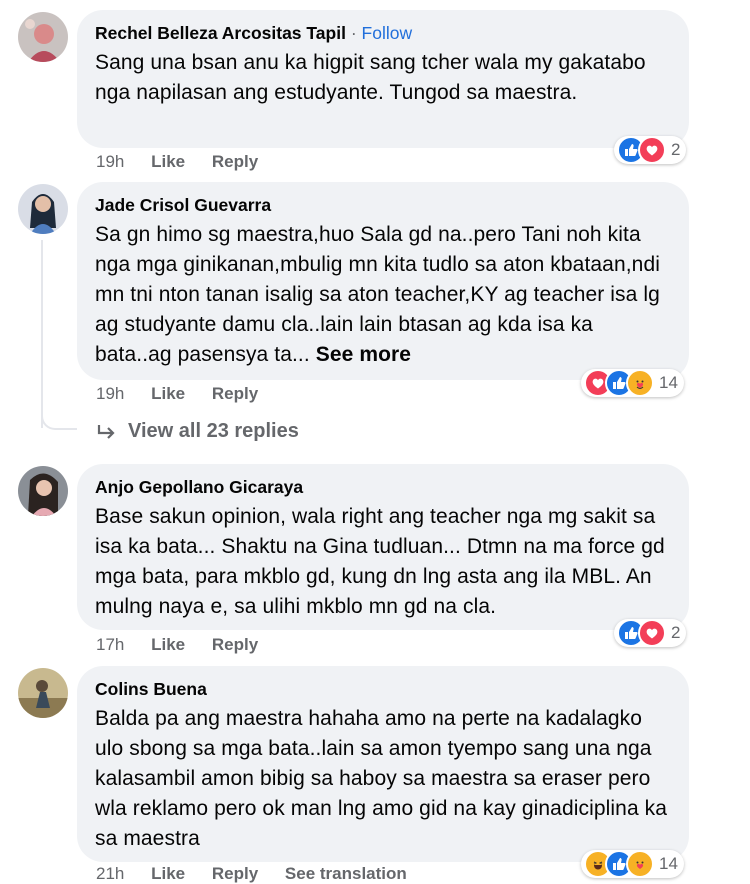 The image size is (750, 884). Describe the element at coordinates (346, 874) in the screenshot. I see `see-translation-link: See translation` at that location.